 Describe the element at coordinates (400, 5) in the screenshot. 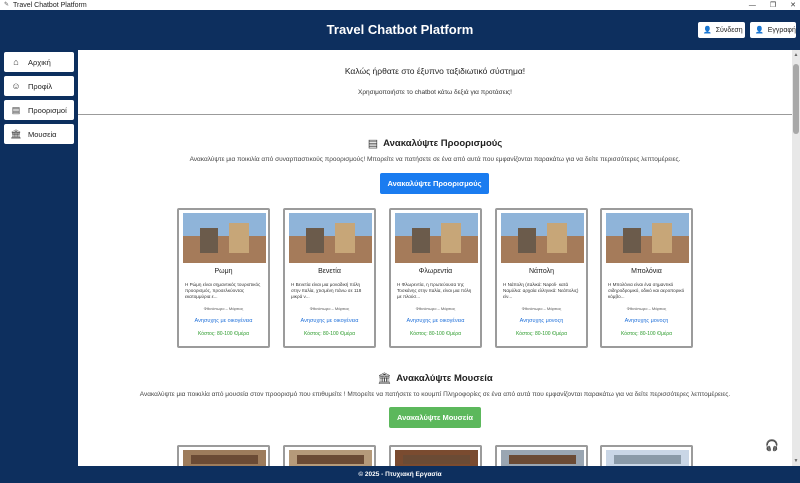

I see `window-titlebar: ✎ Travel Chatbot Platform — ❐ ✕` at that location.